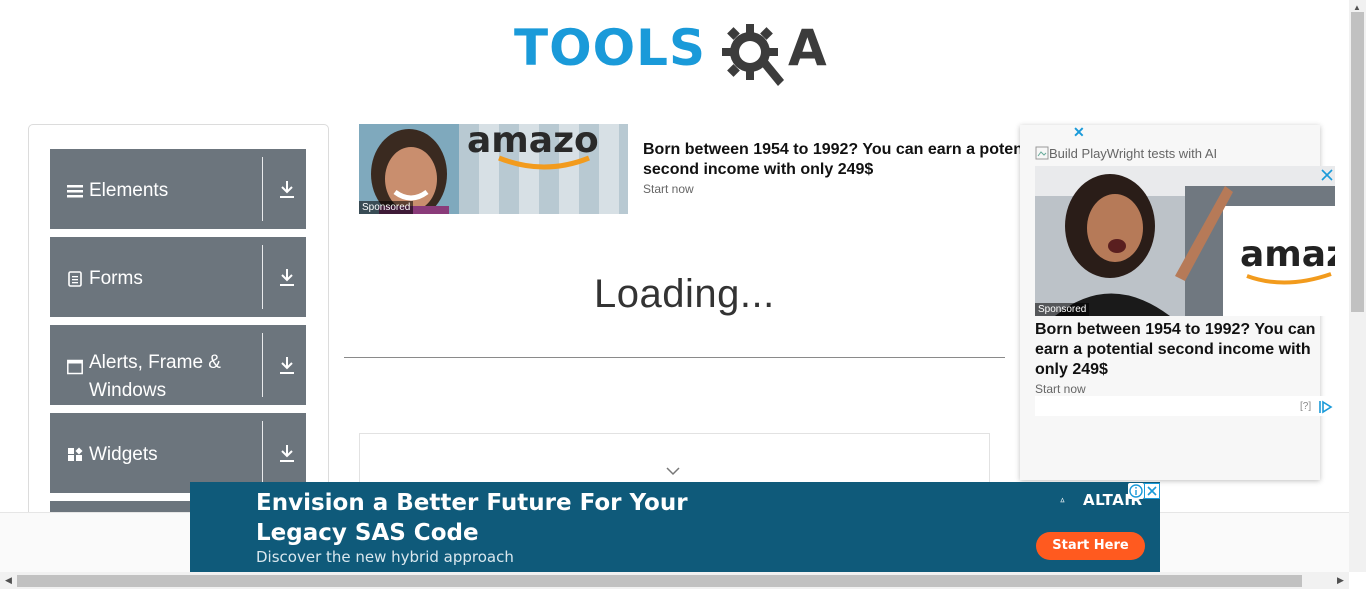 This screenshot has width=1366, height=589. I want to click on ad-close-icon, so click(1327, 175).